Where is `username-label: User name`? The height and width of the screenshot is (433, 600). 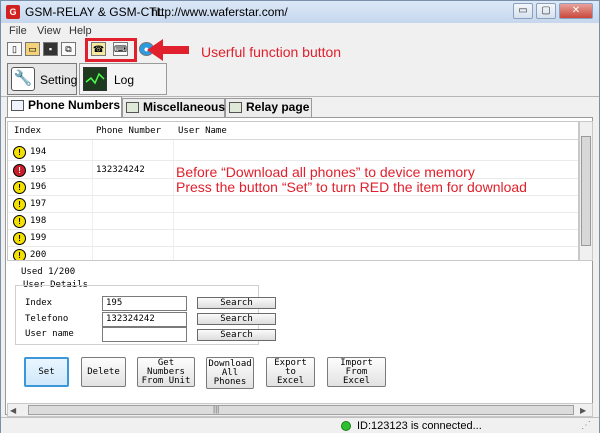
username-label: User name is located at coordinates (49, 334).